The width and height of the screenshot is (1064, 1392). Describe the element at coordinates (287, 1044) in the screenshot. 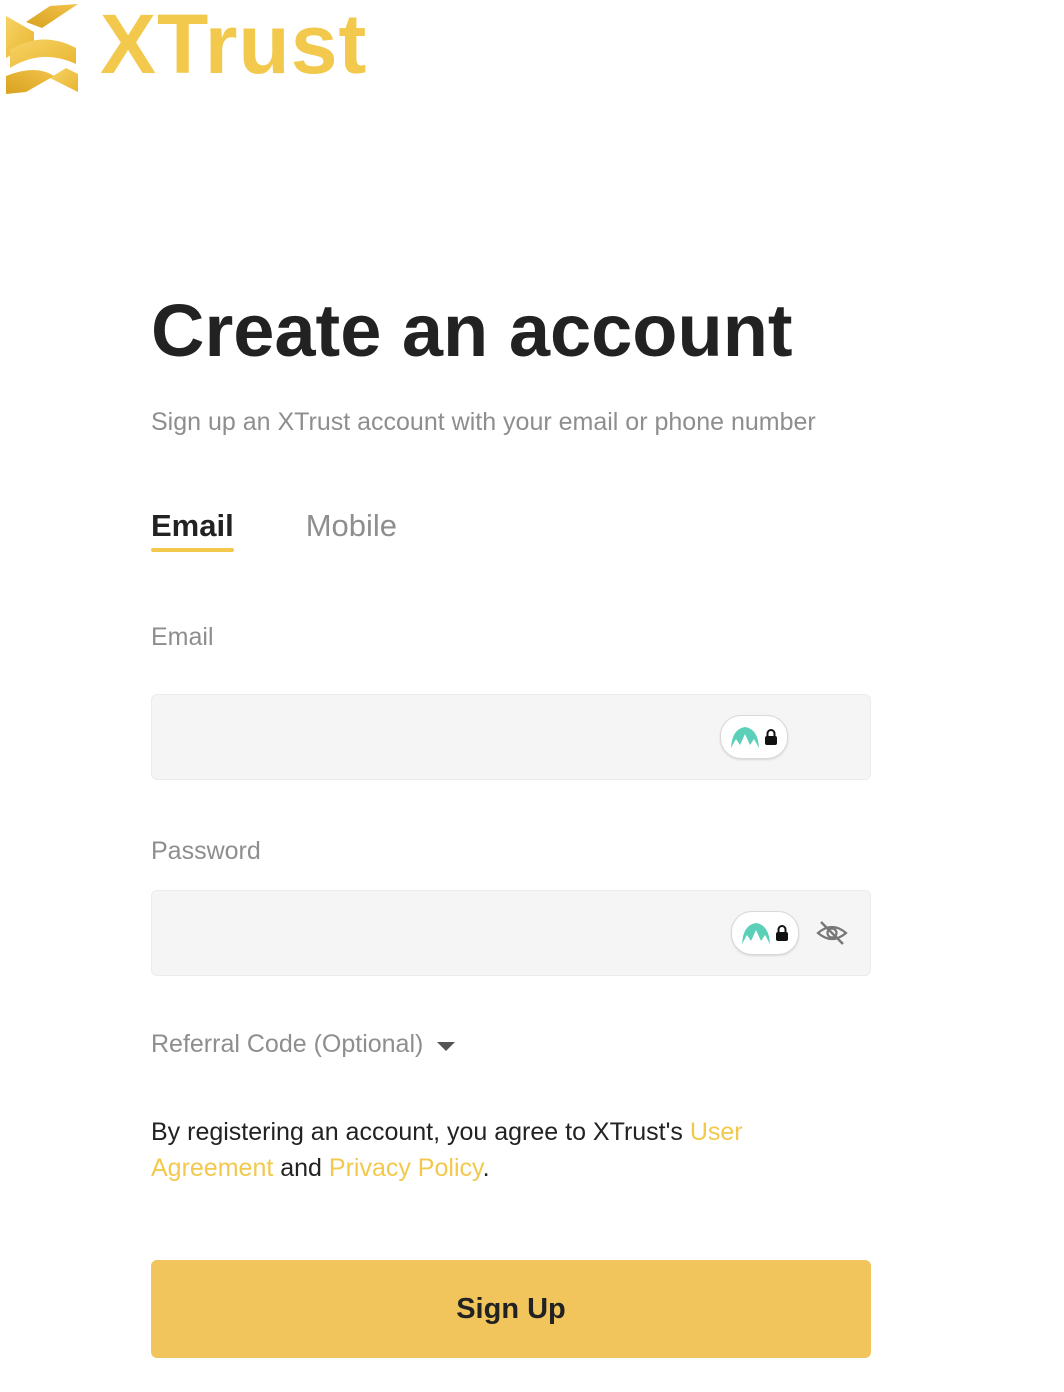

I see `referral-code-label: Referral Code (Optional)` at that location.